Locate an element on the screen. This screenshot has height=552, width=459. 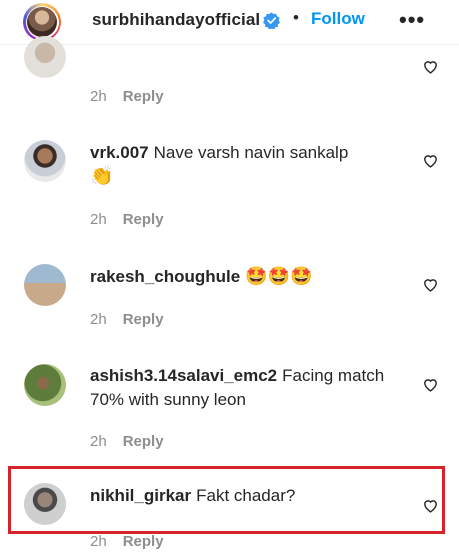
comment-username: vrk.007 is located at coordinates (119, 152).